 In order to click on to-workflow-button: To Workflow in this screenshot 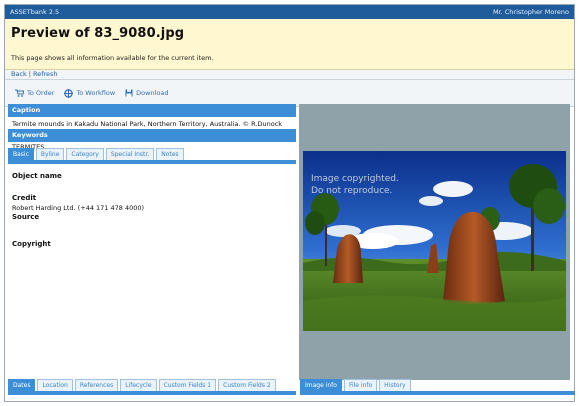, I will do `click(90, 93)`.